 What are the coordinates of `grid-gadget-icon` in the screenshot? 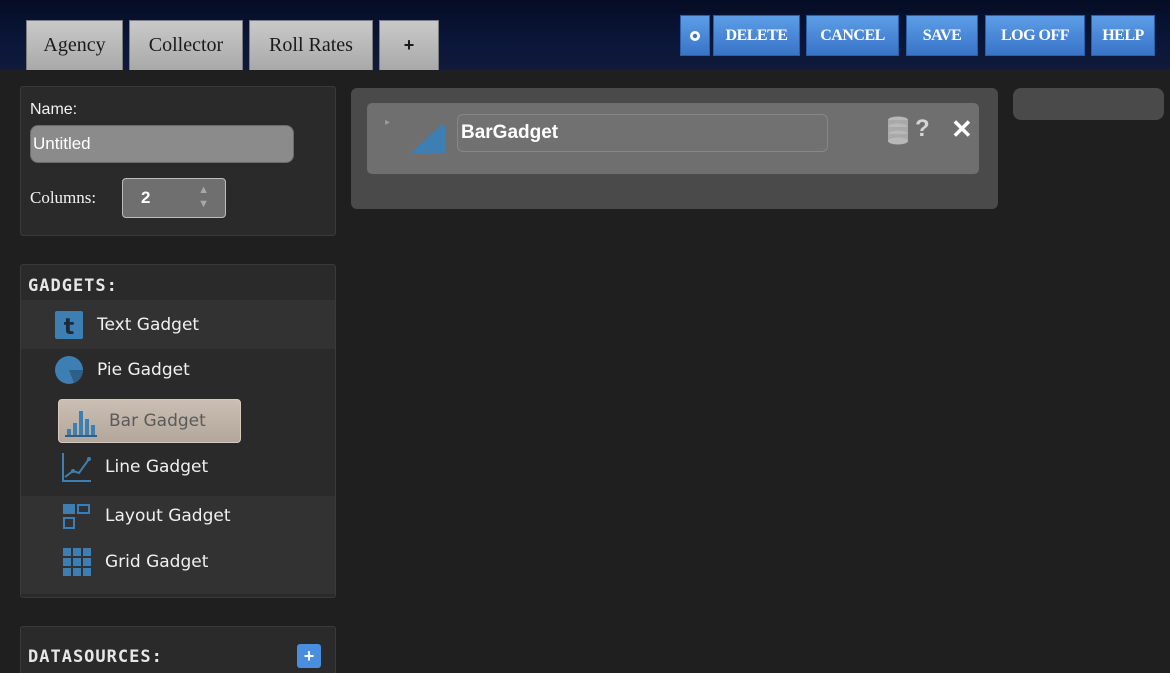 It's located at (77, 562).